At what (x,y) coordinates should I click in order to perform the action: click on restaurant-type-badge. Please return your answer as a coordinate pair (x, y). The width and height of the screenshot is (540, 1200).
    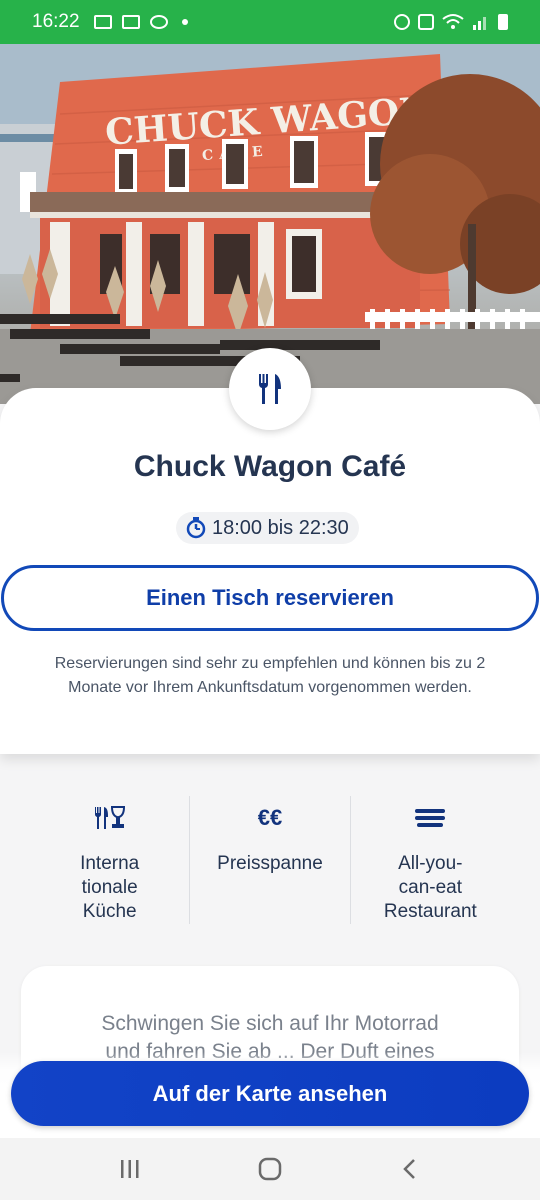
    Looking at the image, I should click on (270, 389).